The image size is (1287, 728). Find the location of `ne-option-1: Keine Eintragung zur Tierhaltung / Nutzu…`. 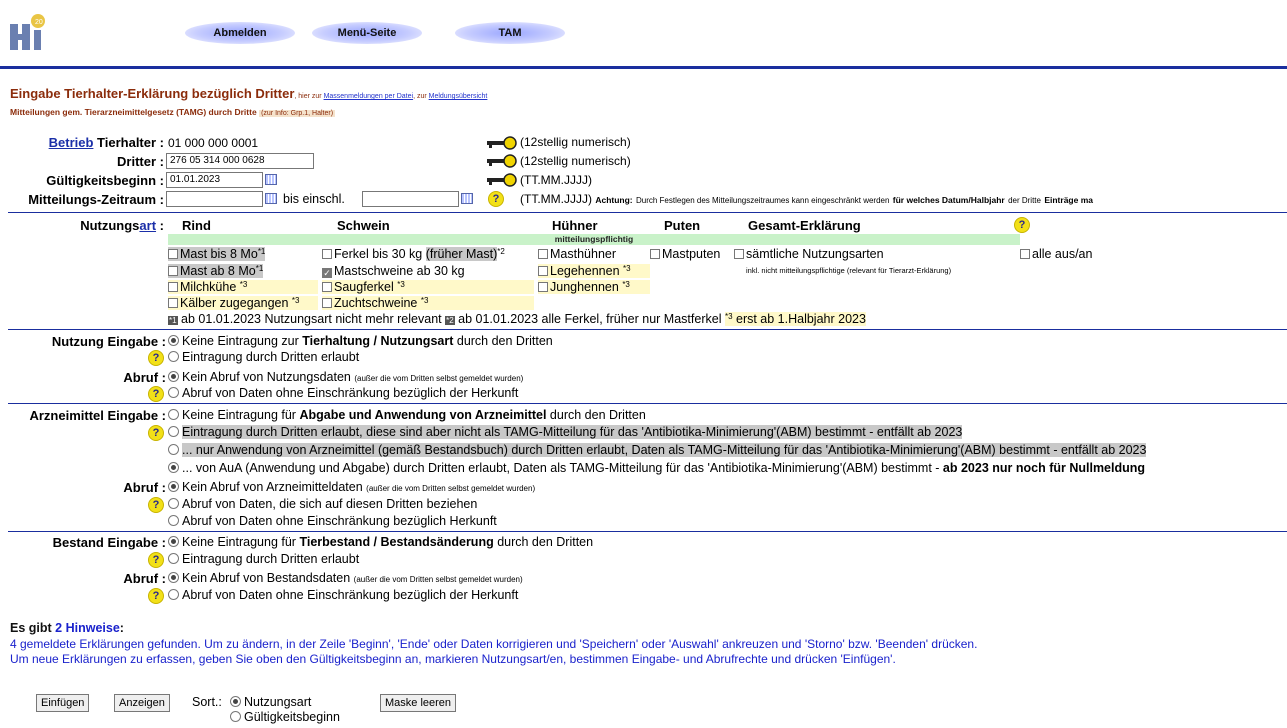

ne-option-1: Keine Eintragung zur Tierhaltung / Nutzu… is located at coordinates (360, 341).